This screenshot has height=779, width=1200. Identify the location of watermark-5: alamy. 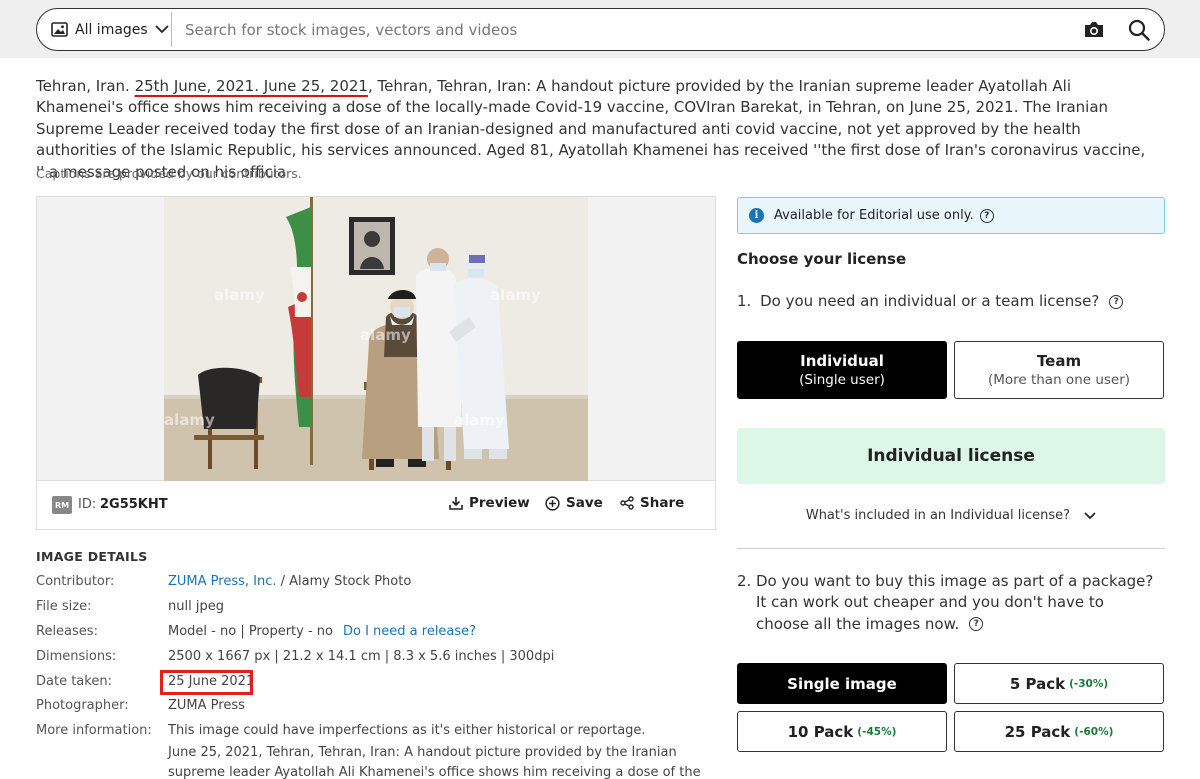
(479, 420).